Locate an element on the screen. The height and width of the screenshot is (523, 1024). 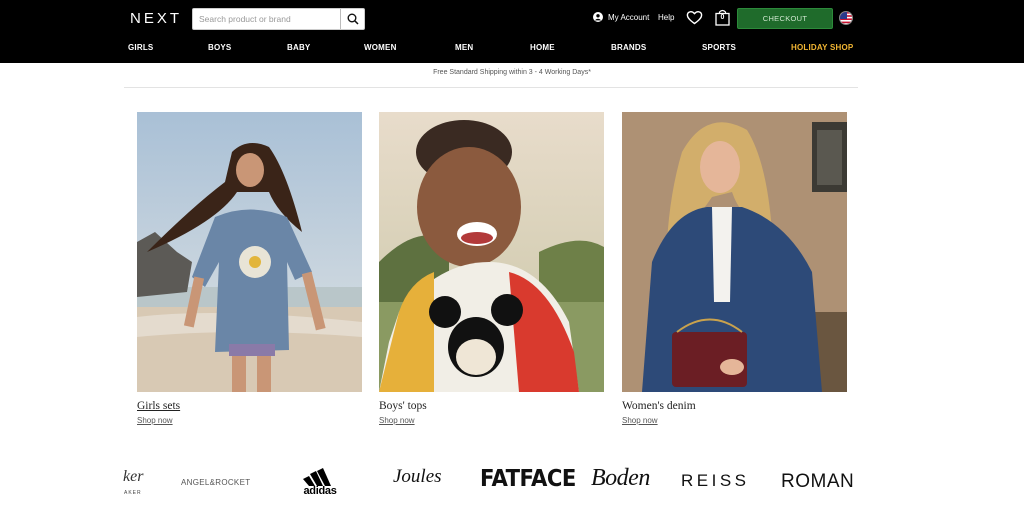
adidas-logo-icon is located at coordinates (317, 477).